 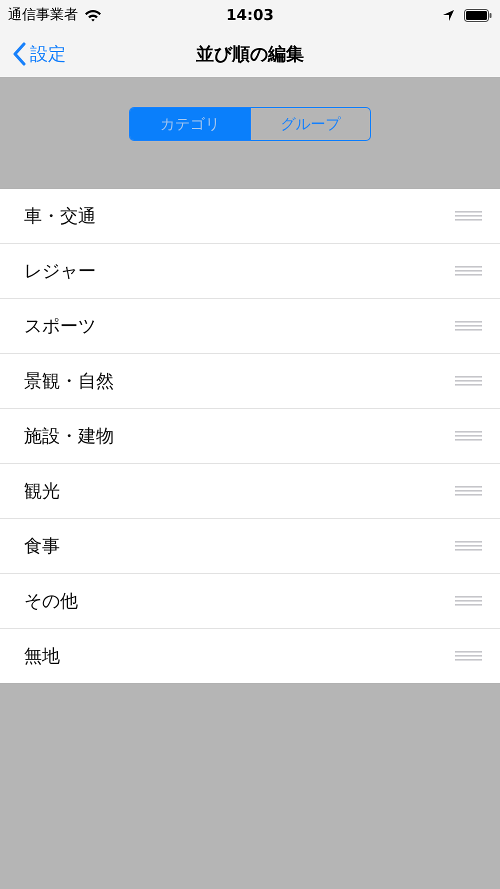 What do you see at coordinates (93, 15) in the screenshot?
I see `wifi-icon` at bounding box center [93, 15].